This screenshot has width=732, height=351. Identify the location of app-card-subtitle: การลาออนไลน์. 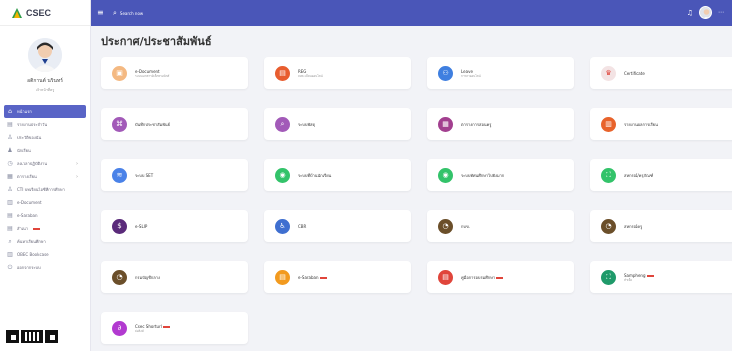
(471, 75).